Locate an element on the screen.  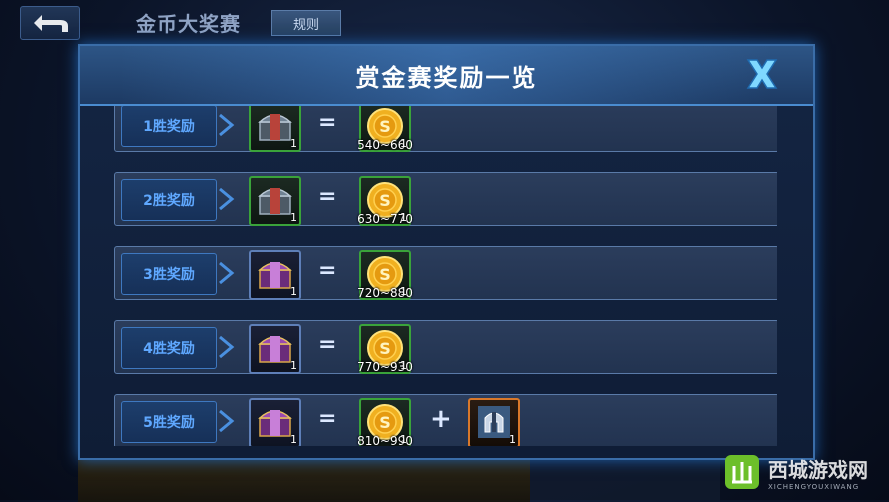
row-label: 5胜奖励 is located at coordinates (169, 422).